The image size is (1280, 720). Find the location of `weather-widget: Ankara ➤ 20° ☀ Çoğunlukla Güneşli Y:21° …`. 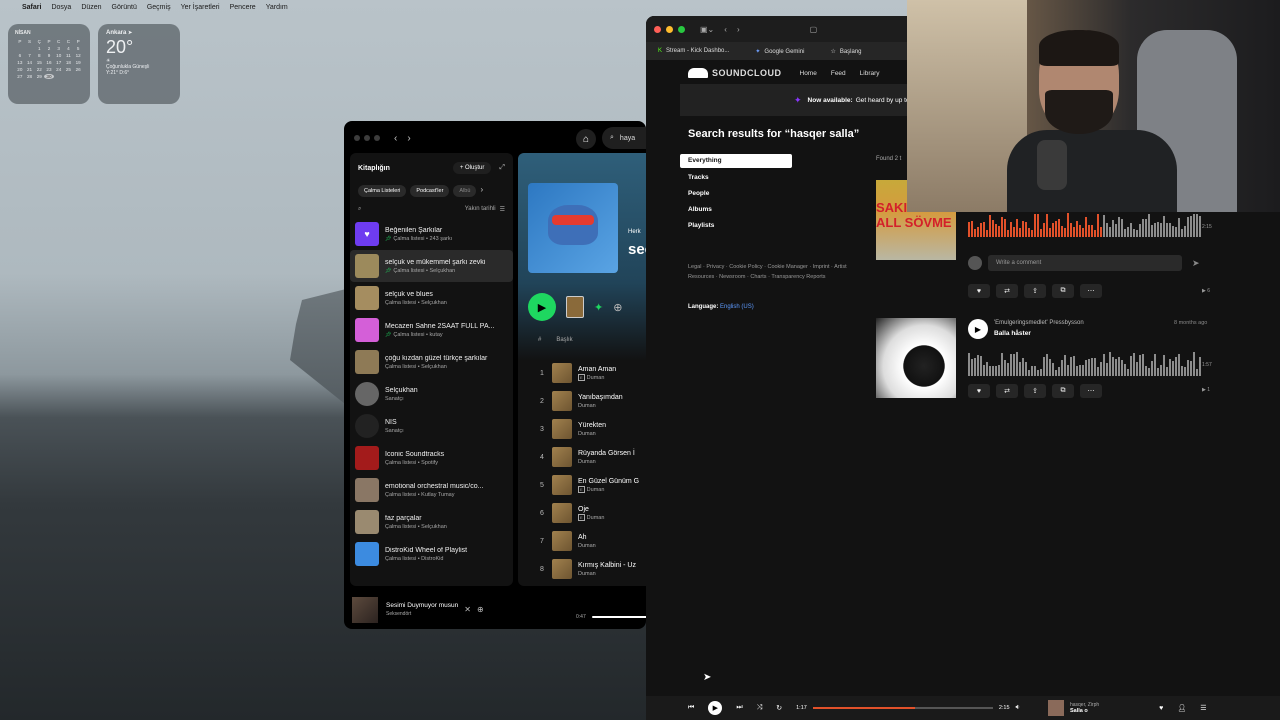

weather-widget: Ankara ➤ 20° ☀ Çoğunlukla Güneşli Y:21° … is located at coordinates (139, 64).